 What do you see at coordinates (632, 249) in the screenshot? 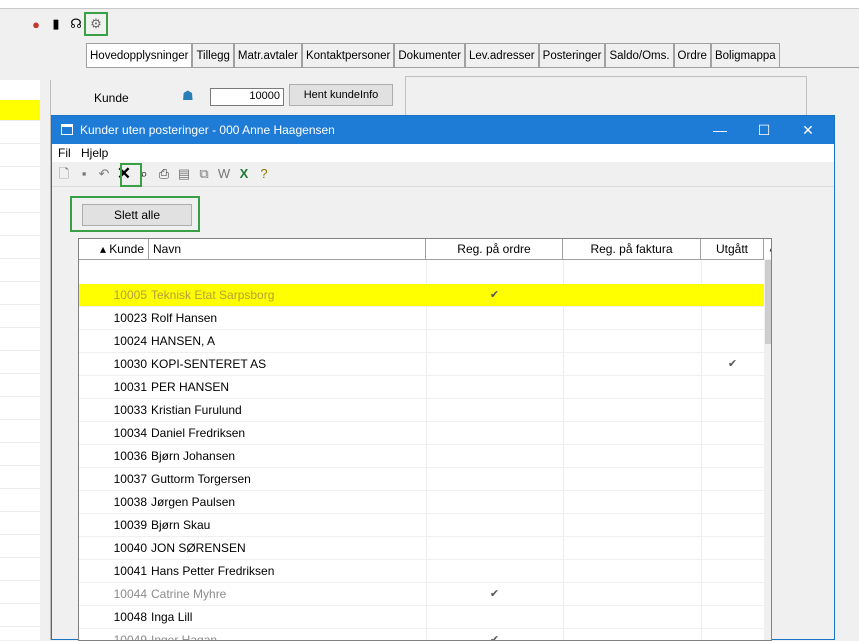
I see `col-reg-faktura: Reg. på faktura` at bounding box center [632, 249].